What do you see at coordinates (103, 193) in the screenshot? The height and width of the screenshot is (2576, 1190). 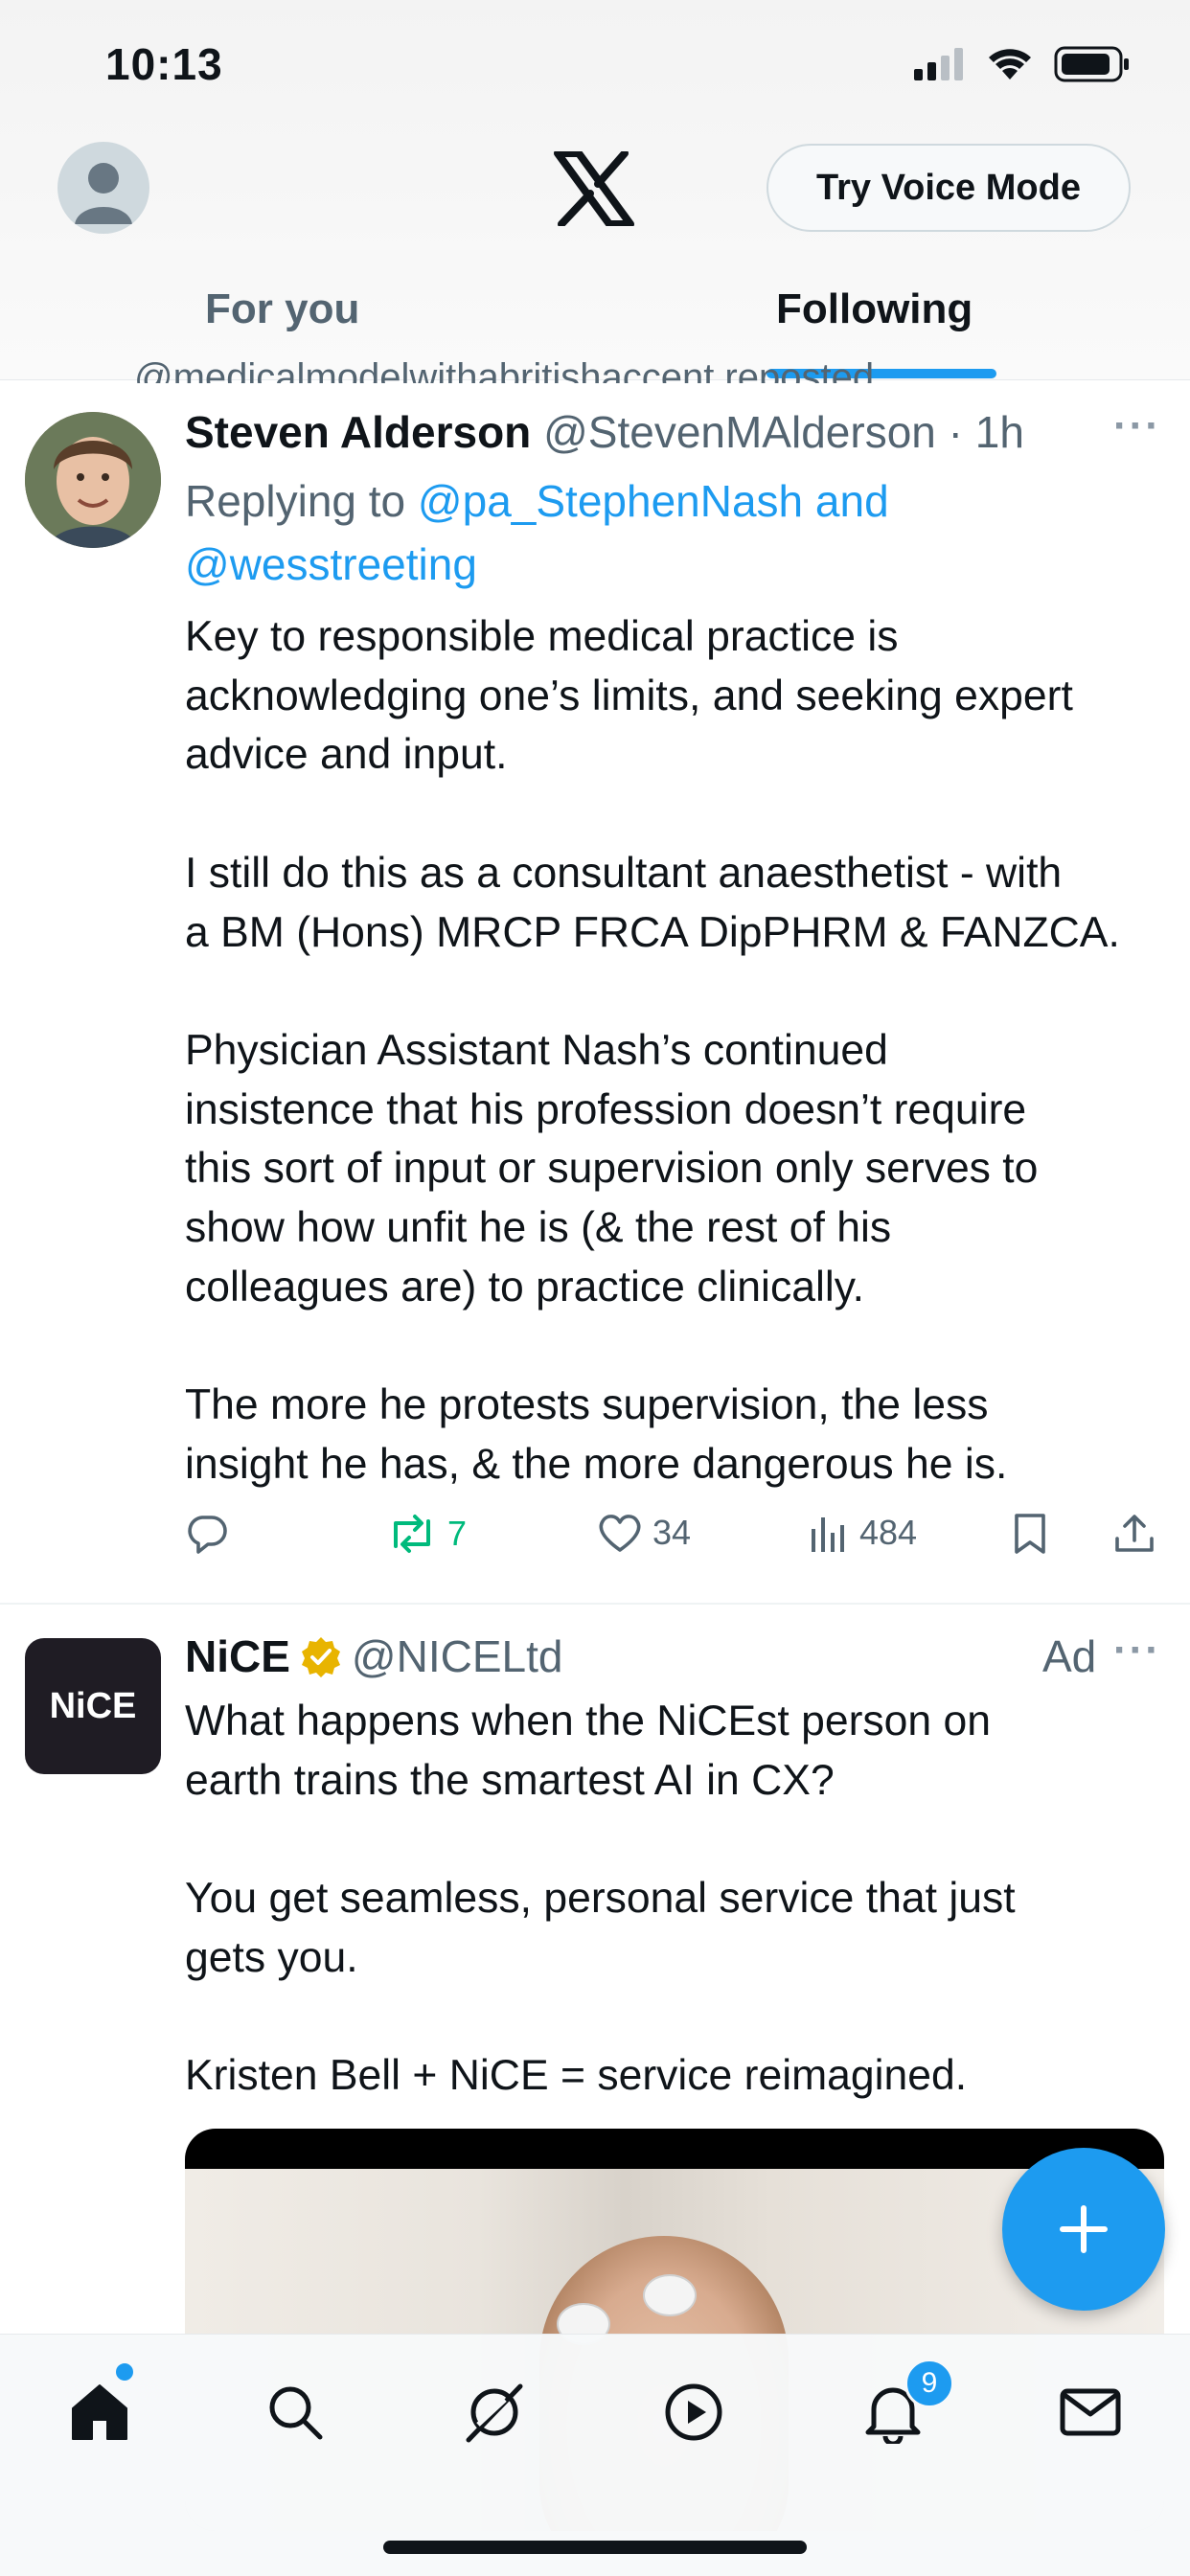 I see `default-avatar-icon` at bounding box center [103, 193].